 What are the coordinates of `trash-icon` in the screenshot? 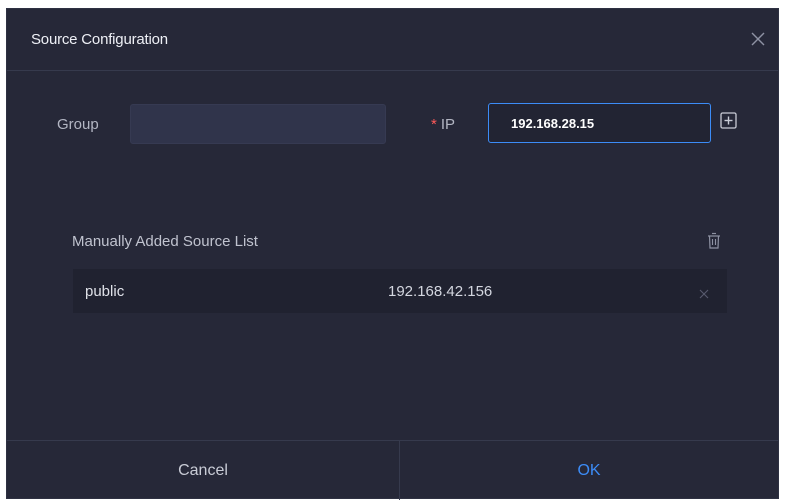 It's located at (714, 241).